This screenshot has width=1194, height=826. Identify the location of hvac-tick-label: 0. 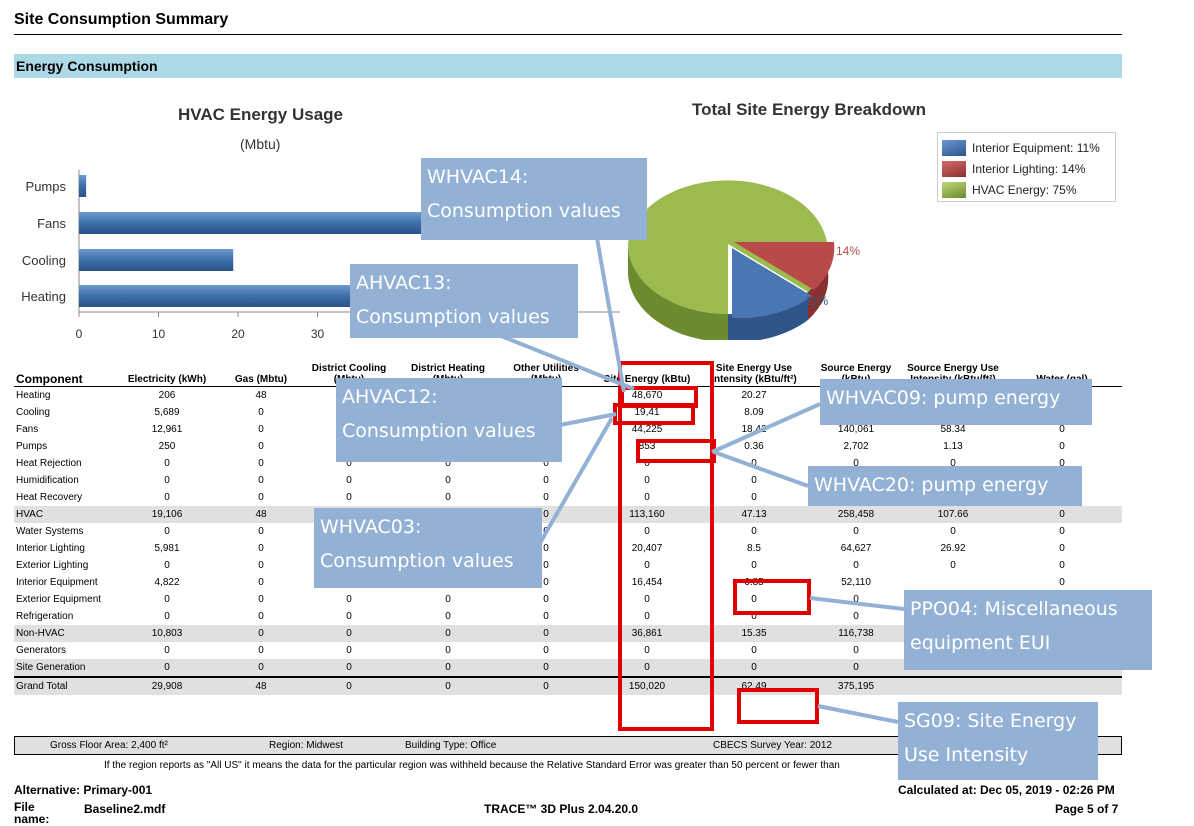
(79, 334).